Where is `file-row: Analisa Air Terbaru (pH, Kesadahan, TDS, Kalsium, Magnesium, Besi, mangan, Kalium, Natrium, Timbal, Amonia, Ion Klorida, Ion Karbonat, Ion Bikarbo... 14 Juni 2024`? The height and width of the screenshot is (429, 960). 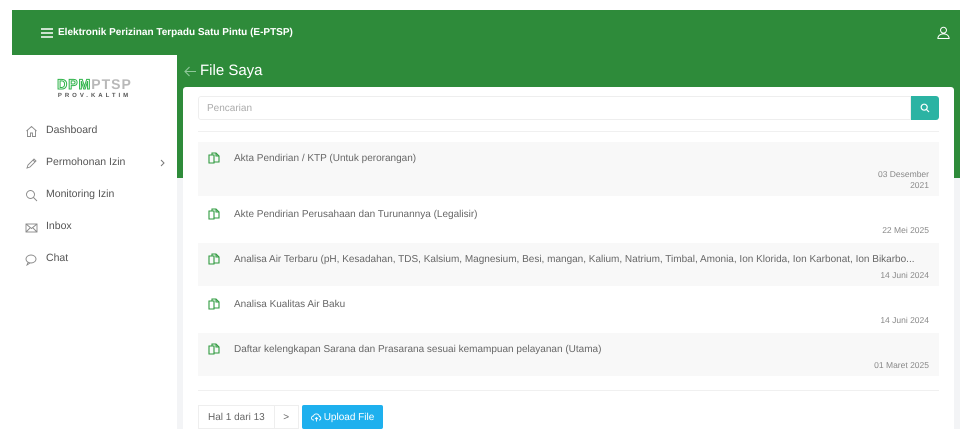
file-row: Analisa Air Terbaru (pH, Kesadahan, TDS, Kalsium, Magnesium, Besi, mangan, Kalium, Natrium, Timbal, Amonia, Ion Klorida, Ion Karbonat, Ion Bikarbo... 14 Juni 2024 is located at coordinates (568, 264).